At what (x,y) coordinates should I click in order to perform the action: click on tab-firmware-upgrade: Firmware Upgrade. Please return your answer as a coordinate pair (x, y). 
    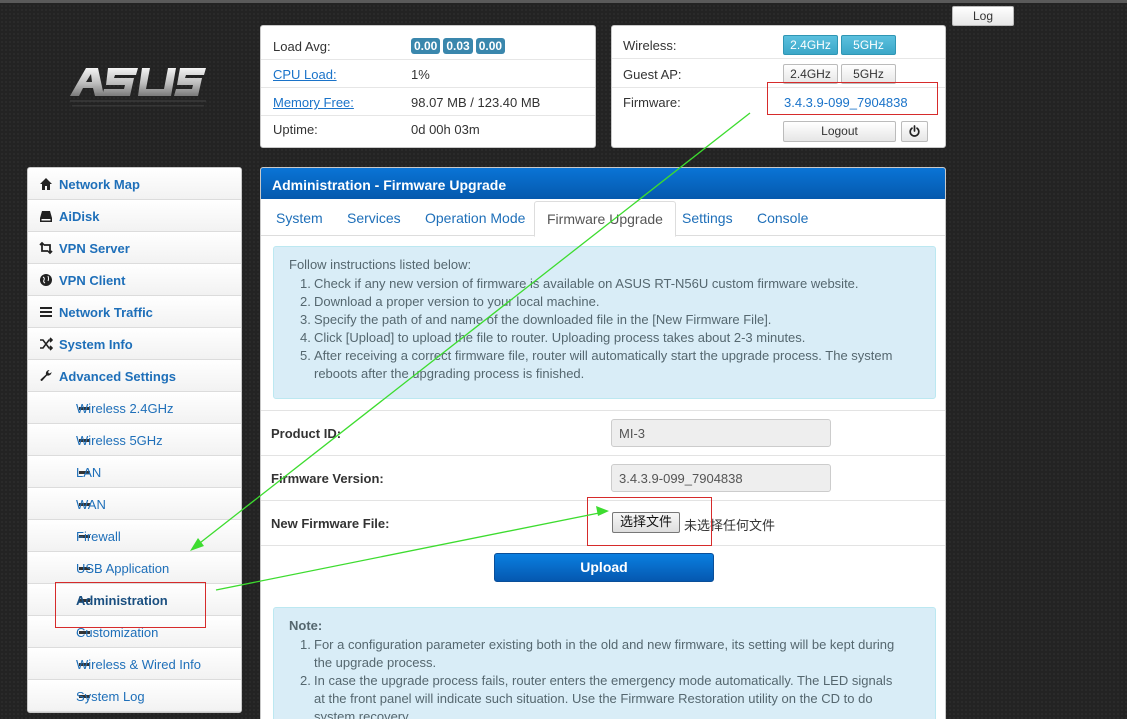
    Looking at the image, I should click on (605, 219).